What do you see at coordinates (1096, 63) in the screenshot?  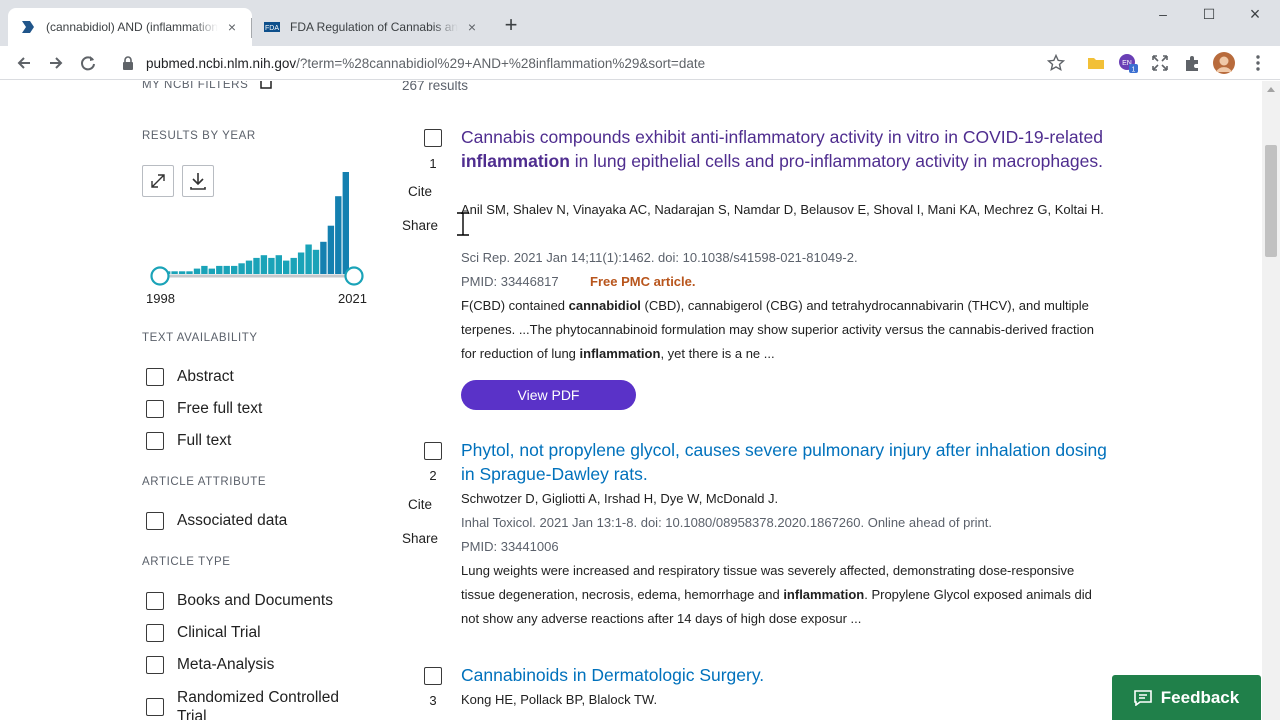 I see `folder-extension-icon` at bounding box center [1096, 63].